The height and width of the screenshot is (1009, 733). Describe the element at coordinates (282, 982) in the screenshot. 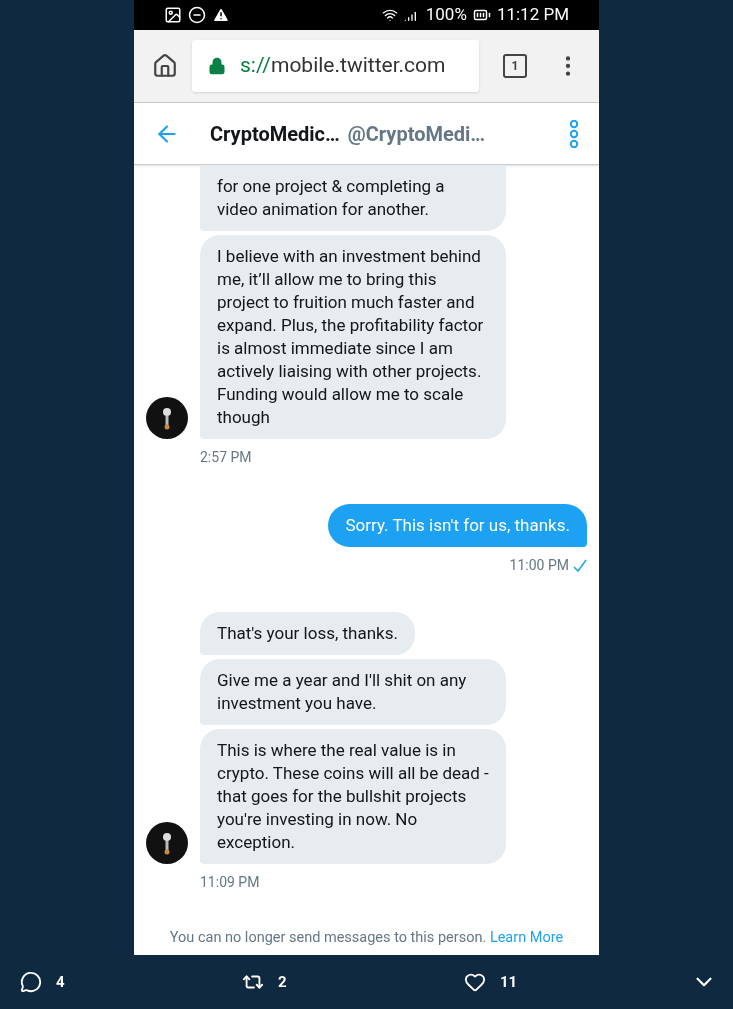

I see `action-count: 2` at that location.